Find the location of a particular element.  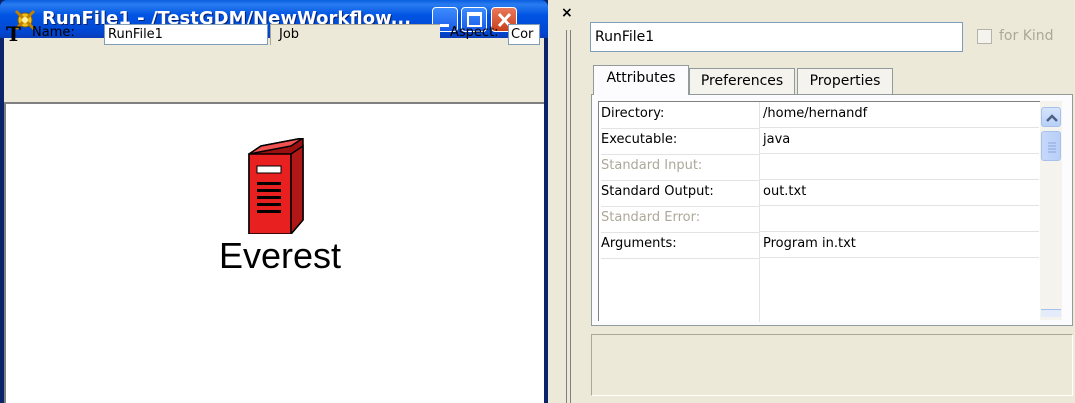

name-label: Name: is located at coordinates (53, 32).